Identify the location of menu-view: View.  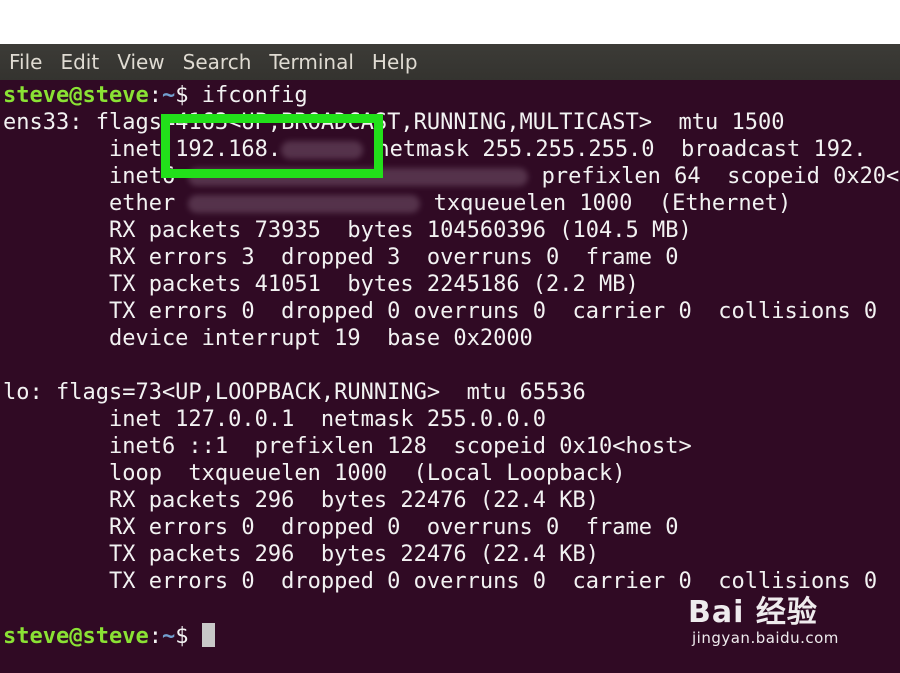
(140, 62).